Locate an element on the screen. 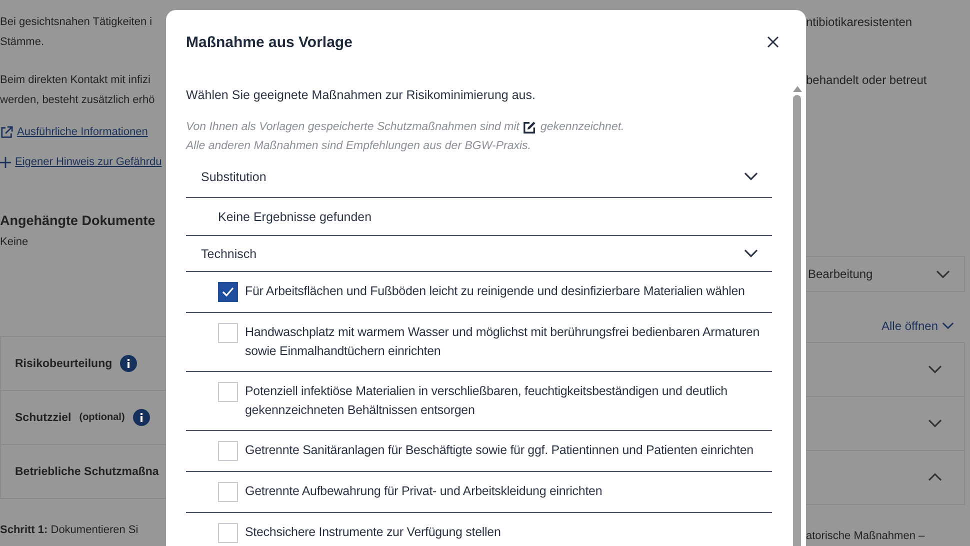 This screenshot has height=546, width=970. add-note-link: Eigener Hinweis zur Gefährdu is located at coordinates (88, 162).